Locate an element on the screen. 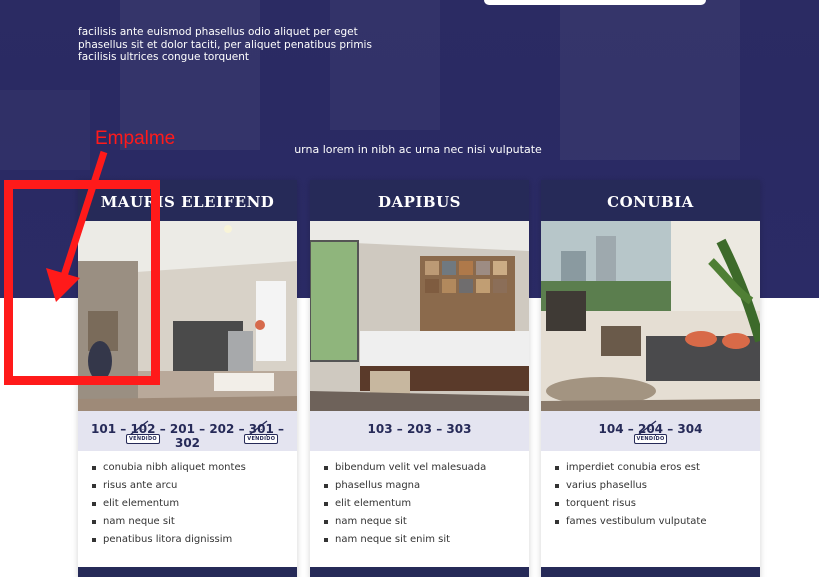 The width and height of the screenshot is (819, 577). card-units: 104 – 204 VENDIDO – 304 is located at coordinates (650, 431).